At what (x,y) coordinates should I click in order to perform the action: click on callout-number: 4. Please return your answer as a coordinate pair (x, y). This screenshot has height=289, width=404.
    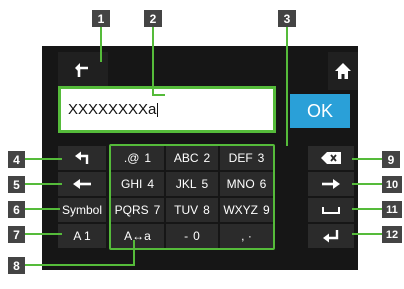
    Looking at the image, I should click on (16, 159).